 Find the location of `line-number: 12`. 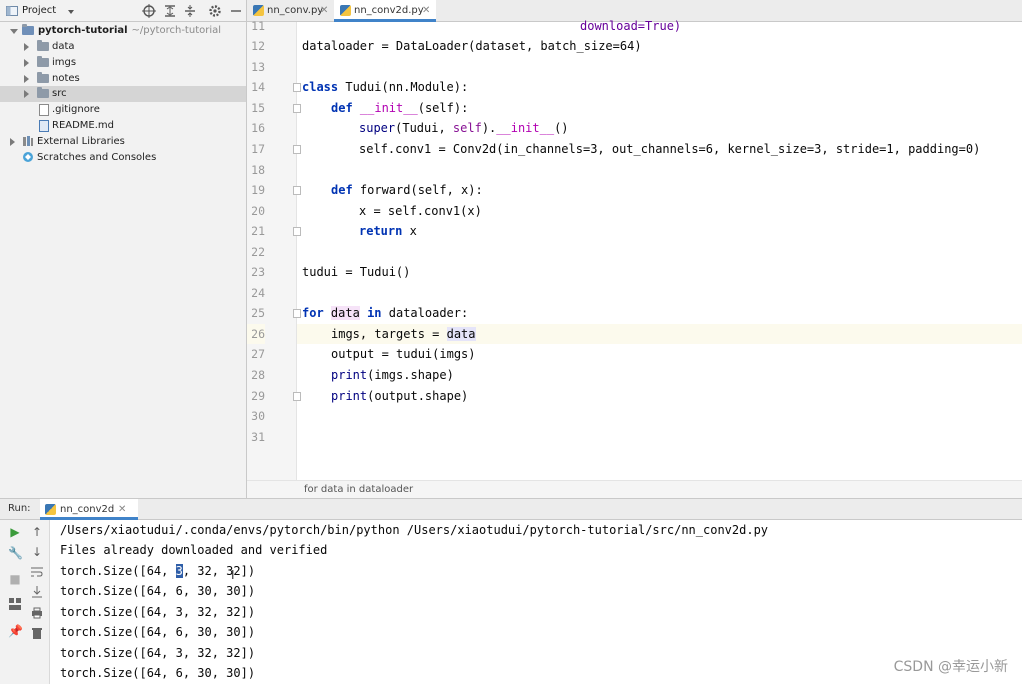

line-number: 12 is located at coordinates (258, 46).